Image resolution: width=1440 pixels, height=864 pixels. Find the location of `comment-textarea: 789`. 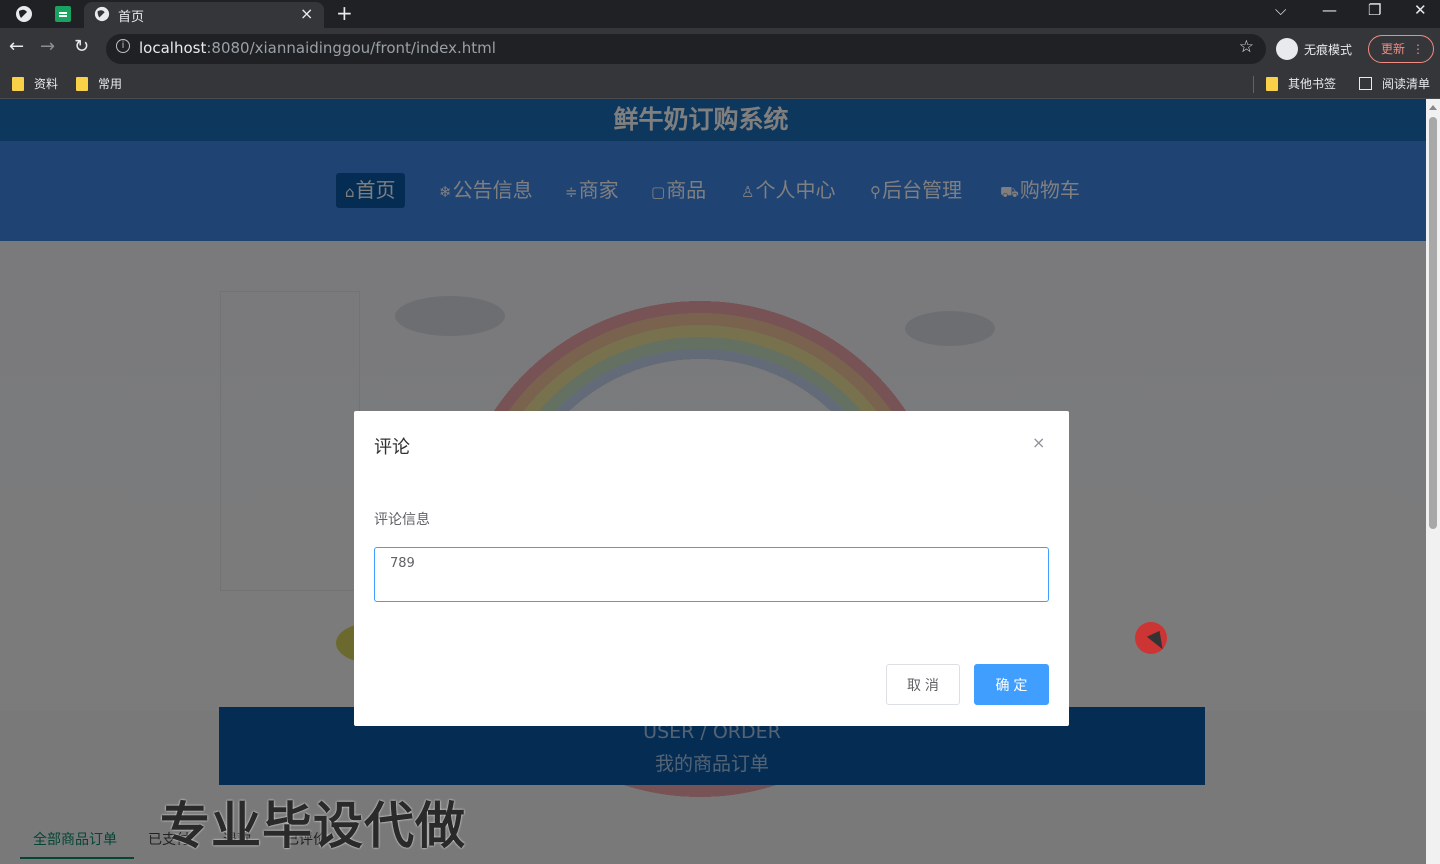

comment-textarea: 789 is located at coordinates (711, 574).